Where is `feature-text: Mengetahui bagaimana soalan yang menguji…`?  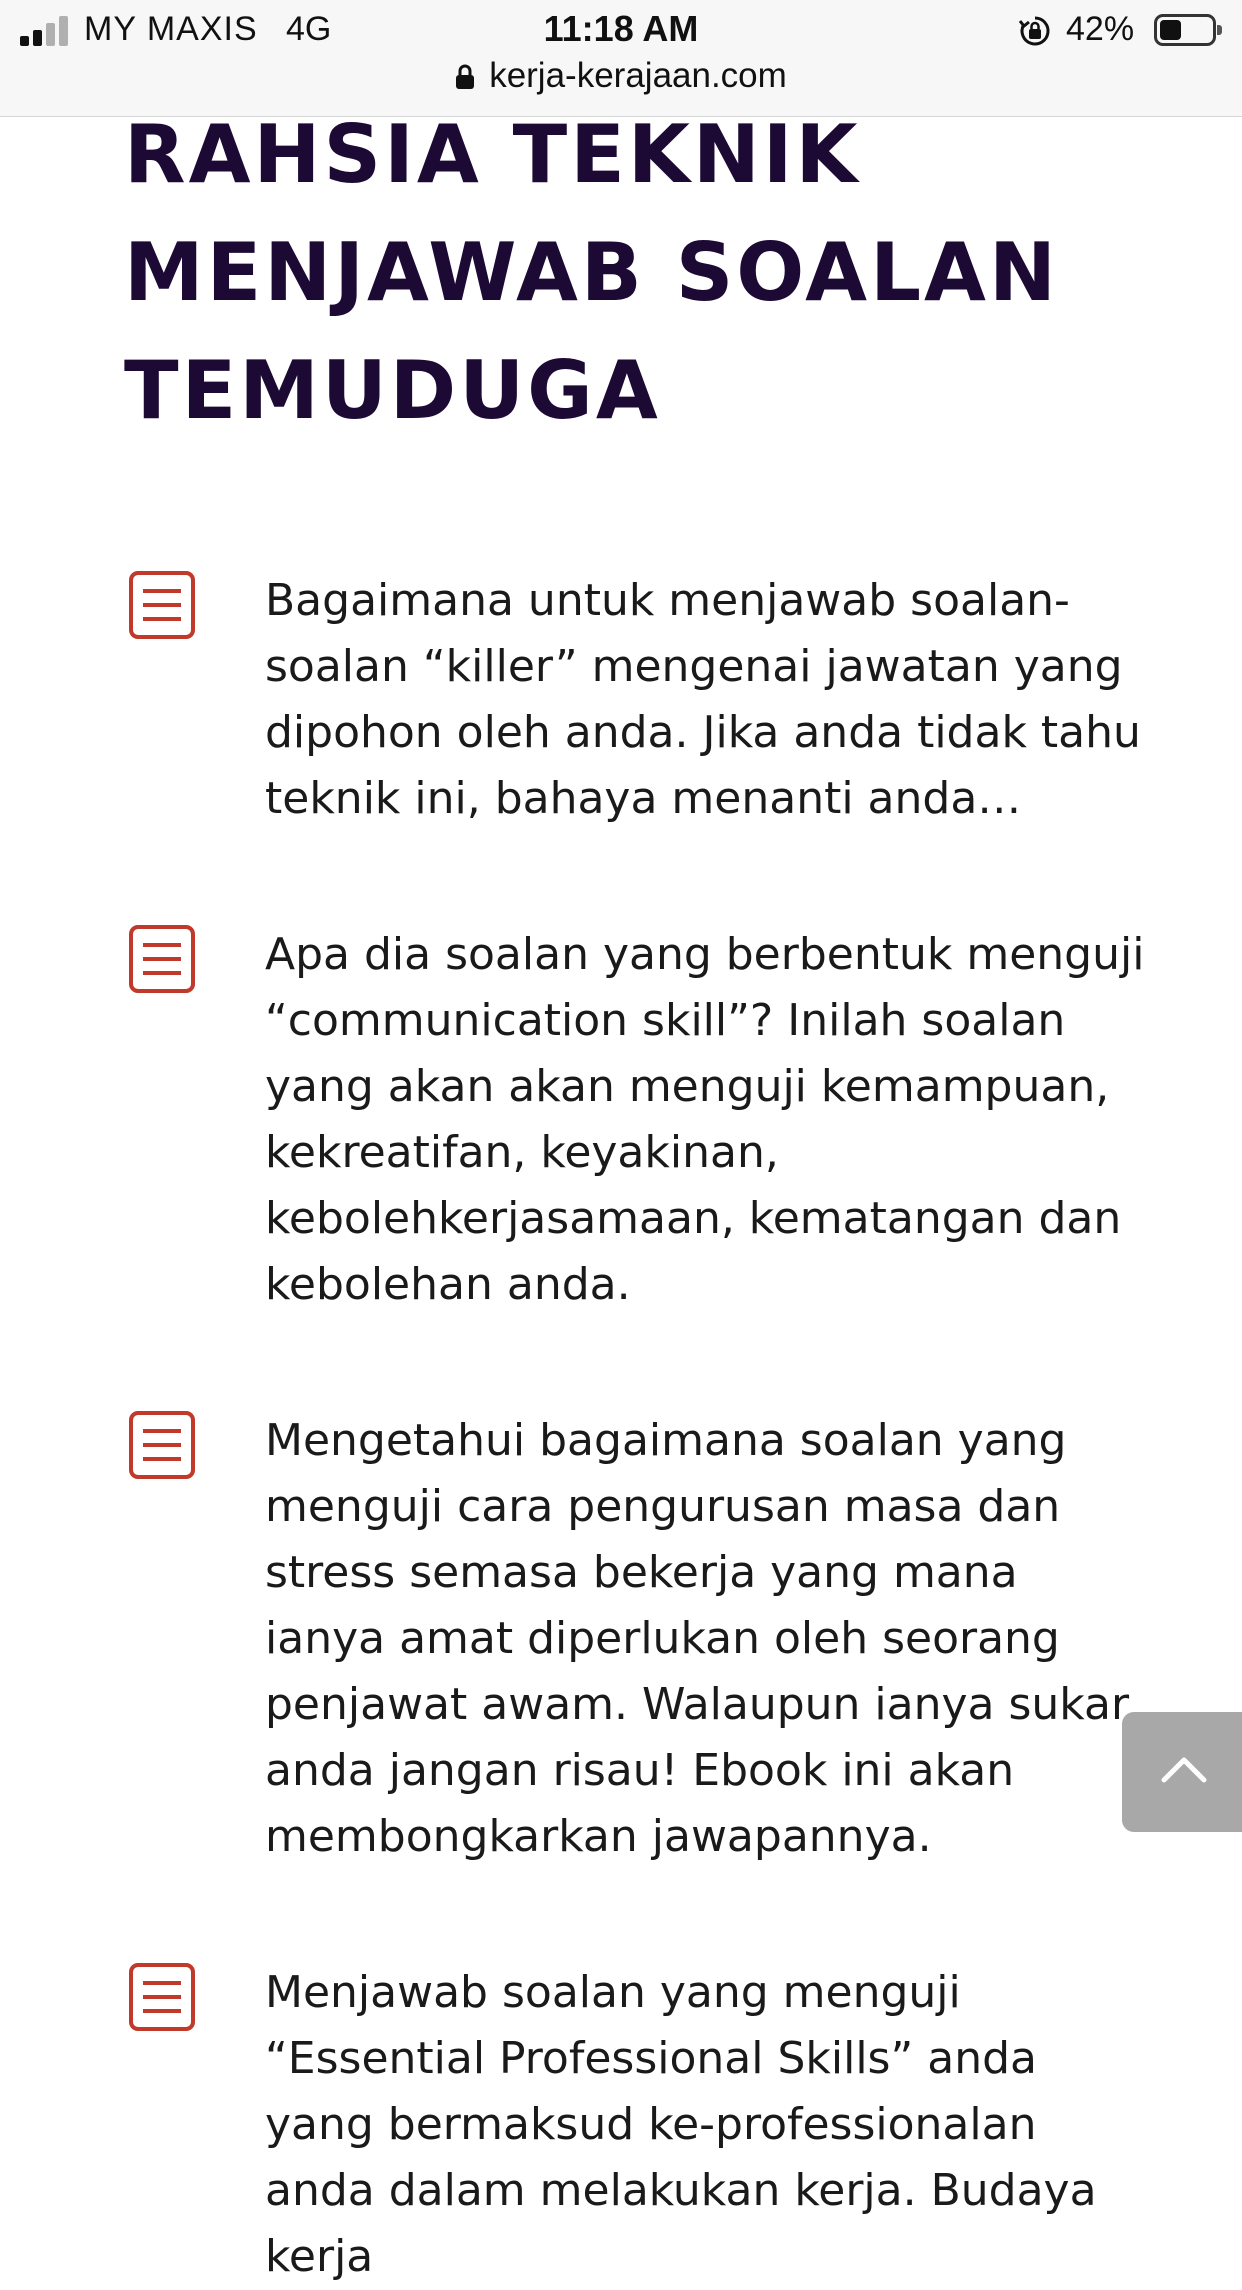
feature-text: Mengetahui bagaimana soalan yang menguji… is located at coordinates (704, 1638).